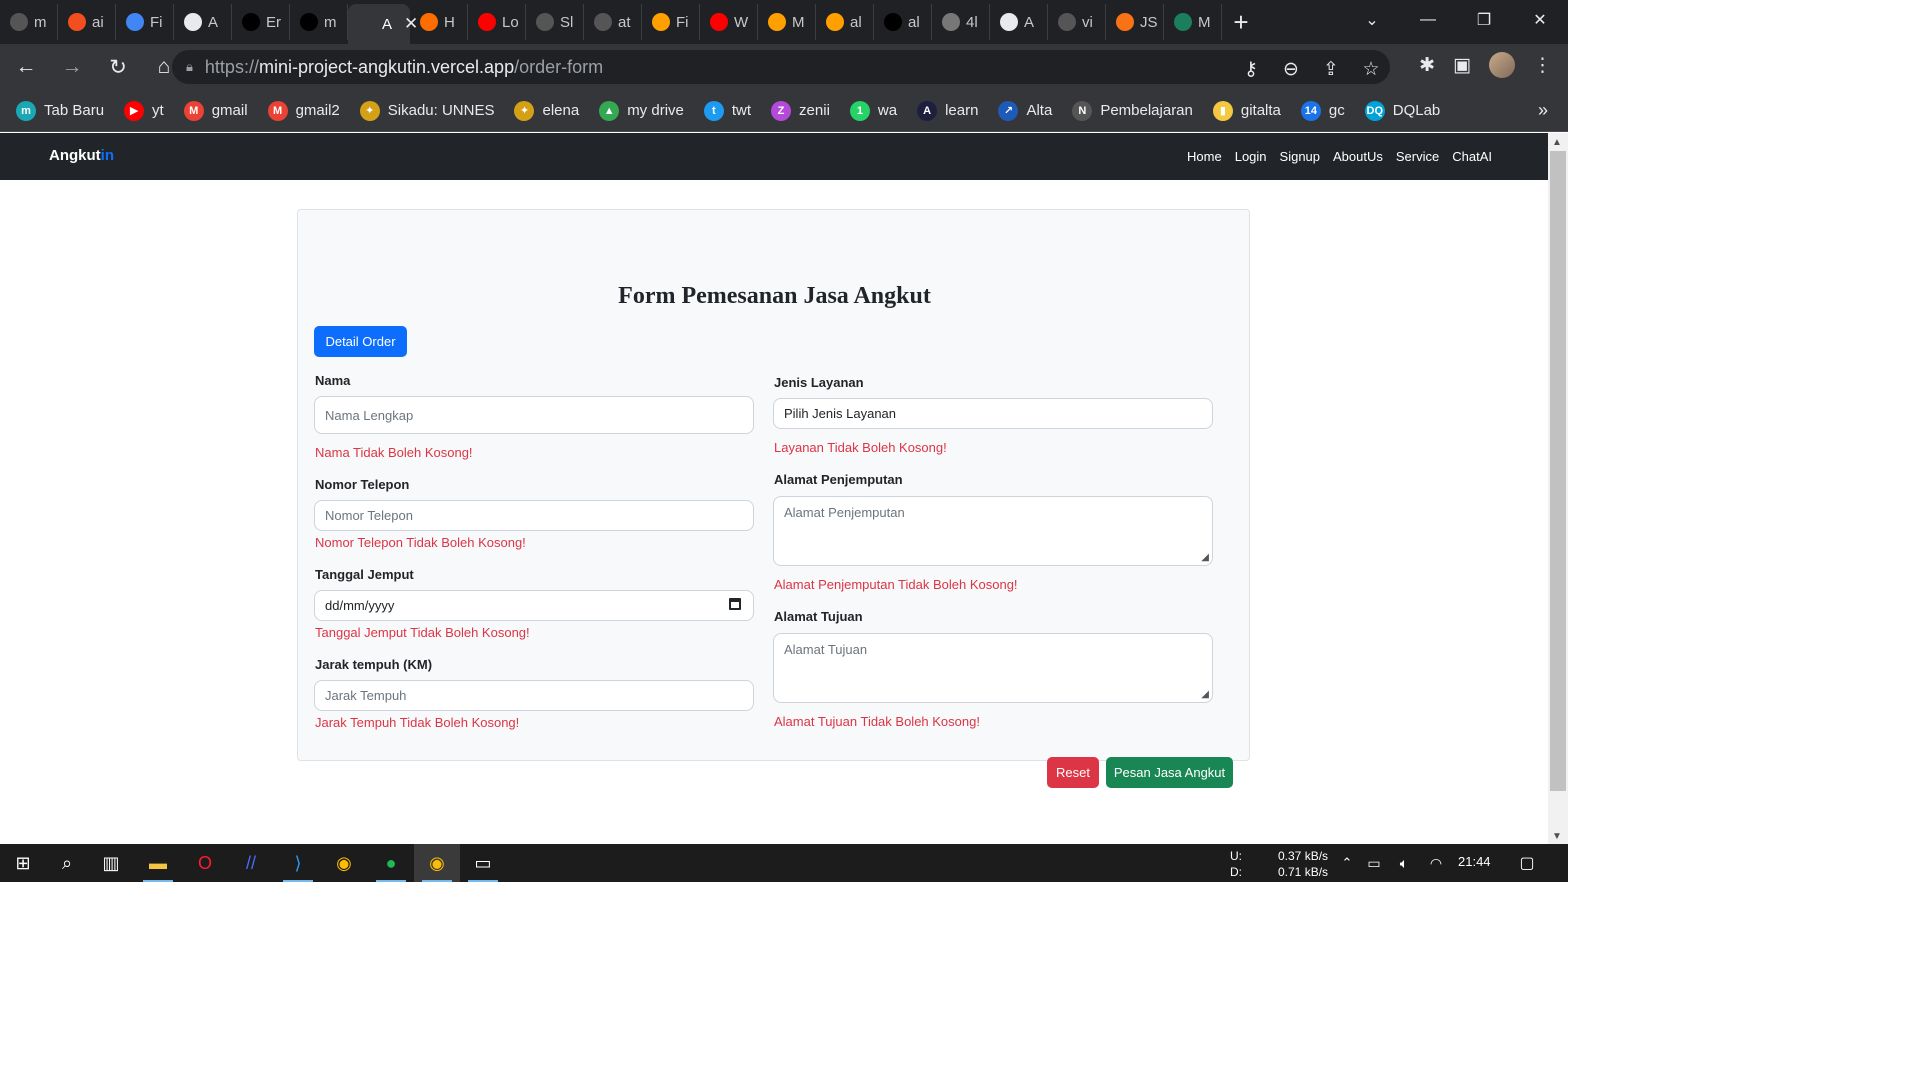 The width and height of the screenshot is (1920, 1080). What do you see at coordinates (87, 22) in the screenshot?
I see `browser-tab: ai` at bounding box center [87, 22].